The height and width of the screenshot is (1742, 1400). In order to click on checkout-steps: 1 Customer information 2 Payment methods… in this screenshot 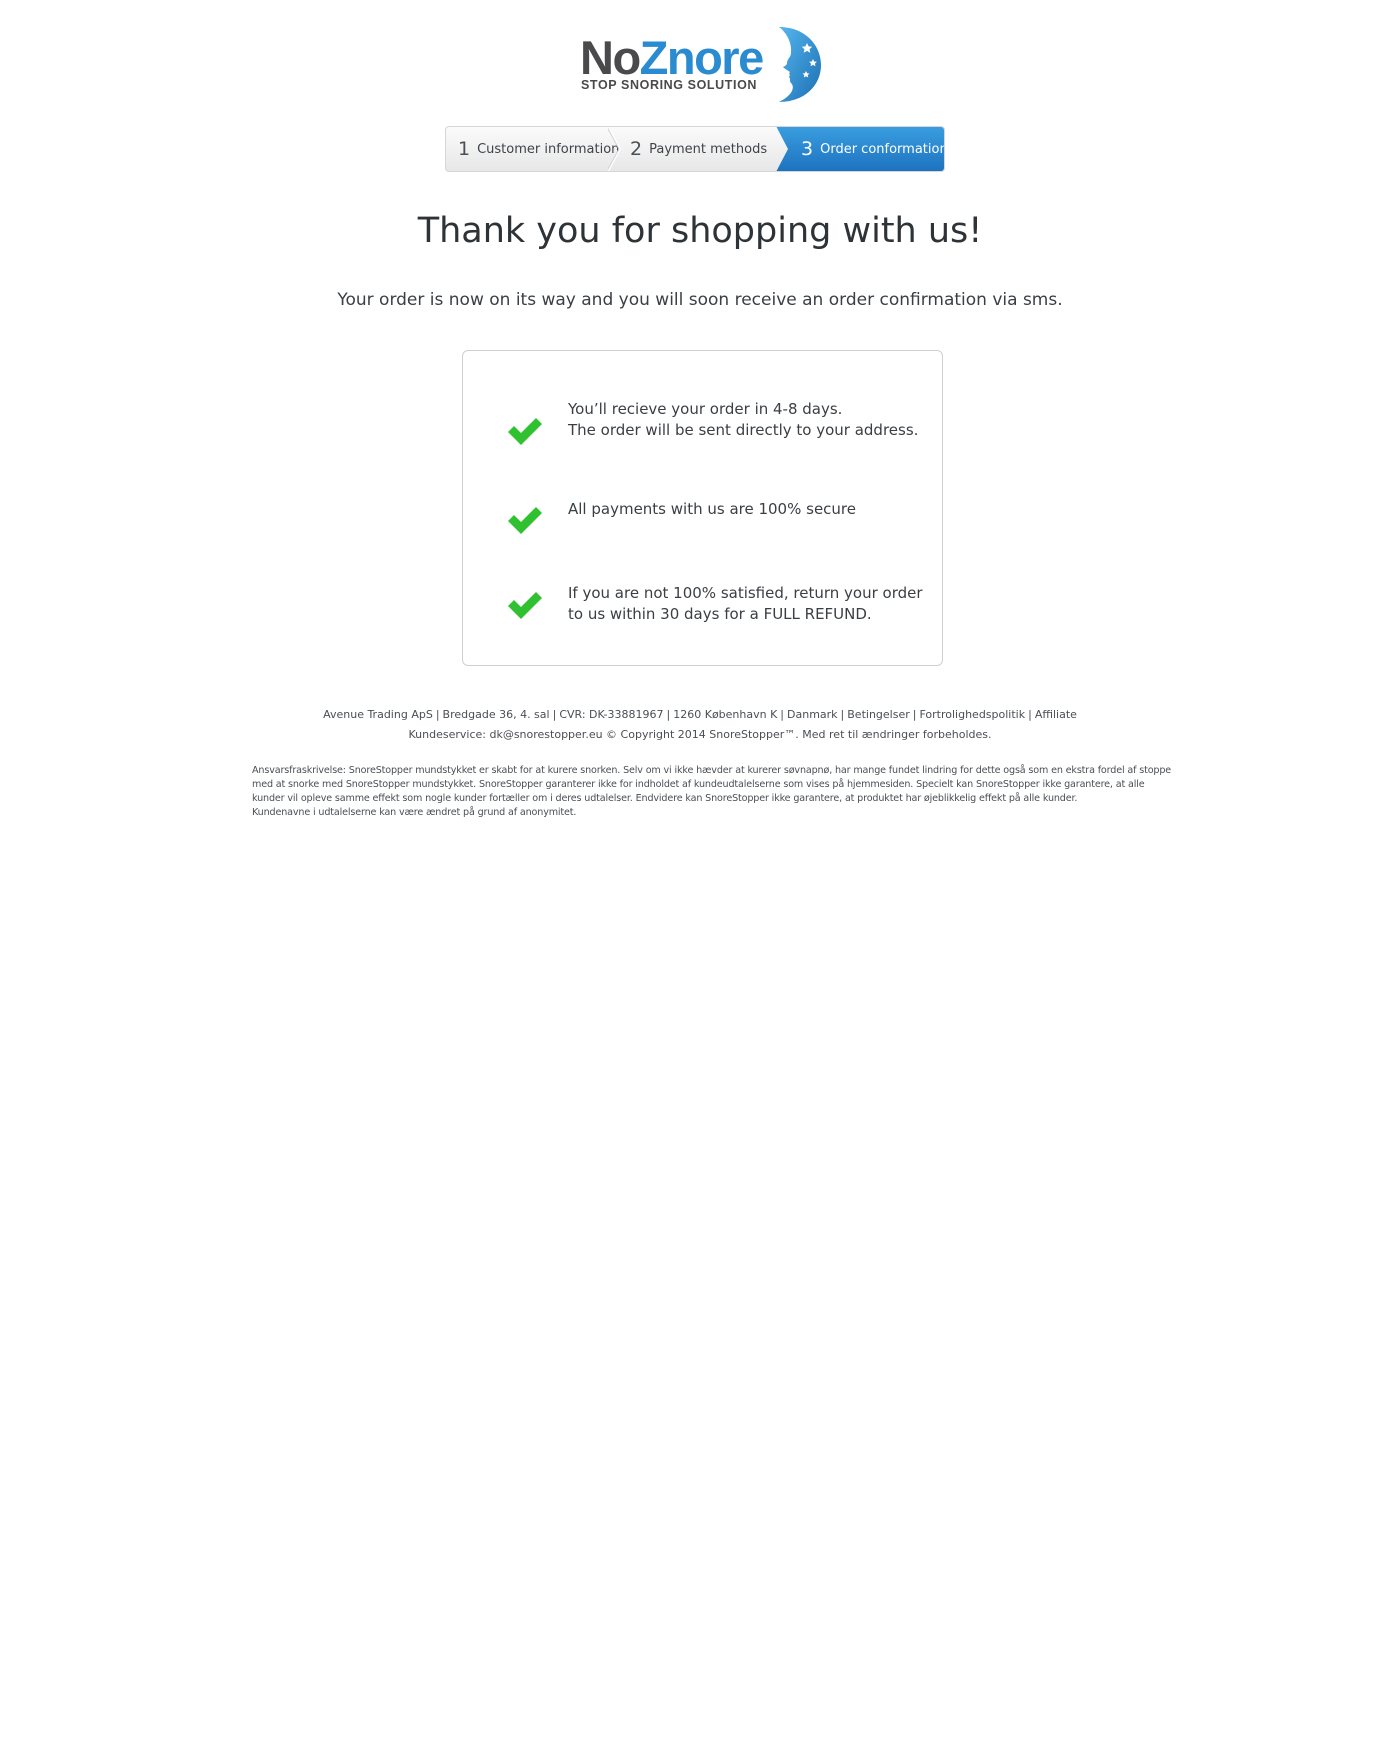, I will do `click(695, 149)`.